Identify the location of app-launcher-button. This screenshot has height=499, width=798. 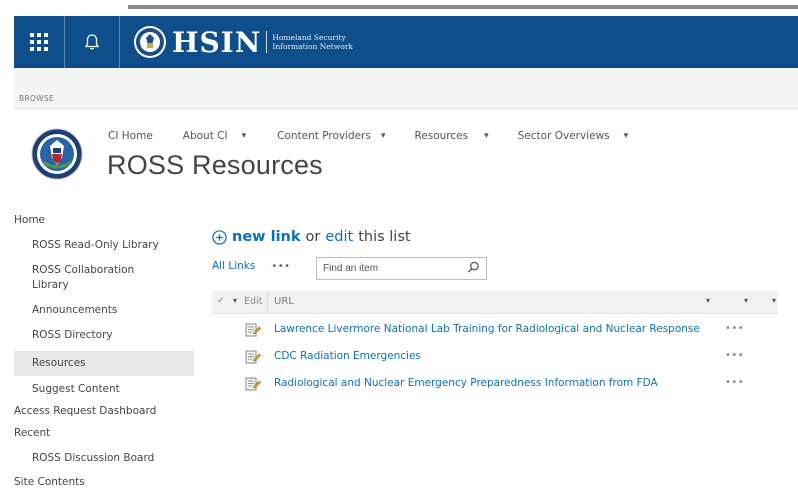
(39, 42).